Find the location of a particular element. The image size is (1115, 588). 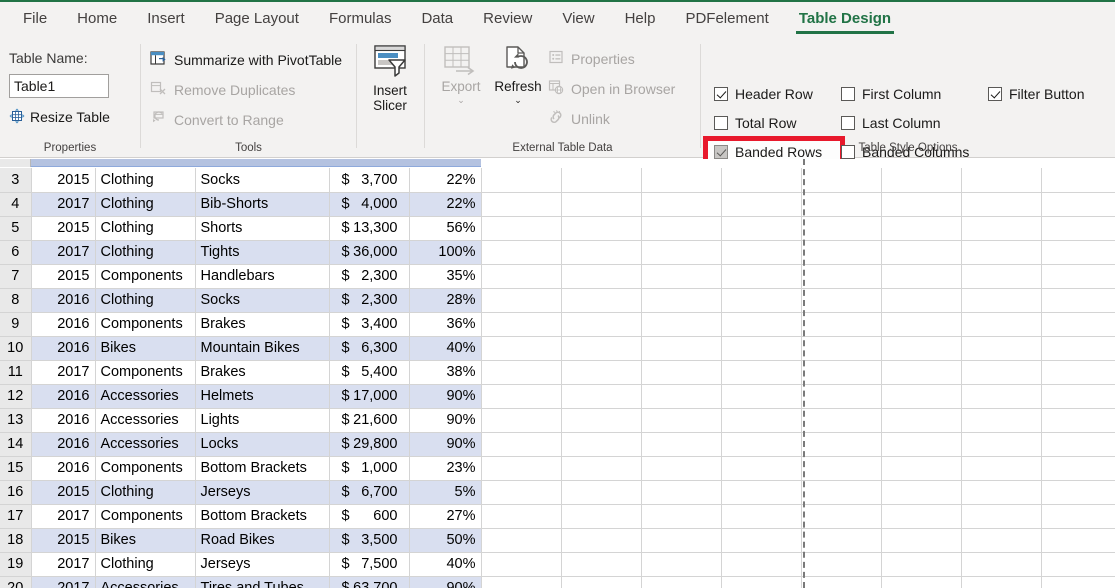

remove-duplicates-button: Remove Duplicates is located at coordinates (222, 90).